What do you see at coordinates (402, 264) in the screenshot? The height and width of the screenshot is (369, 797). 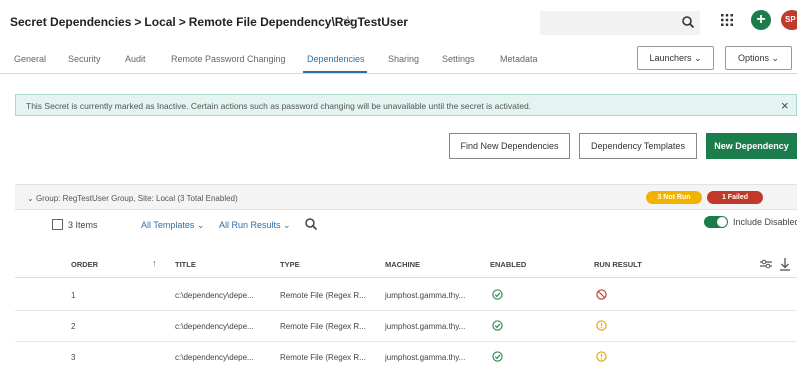 I see `column-machine: MACHINE` at bounding box center [402, 264].